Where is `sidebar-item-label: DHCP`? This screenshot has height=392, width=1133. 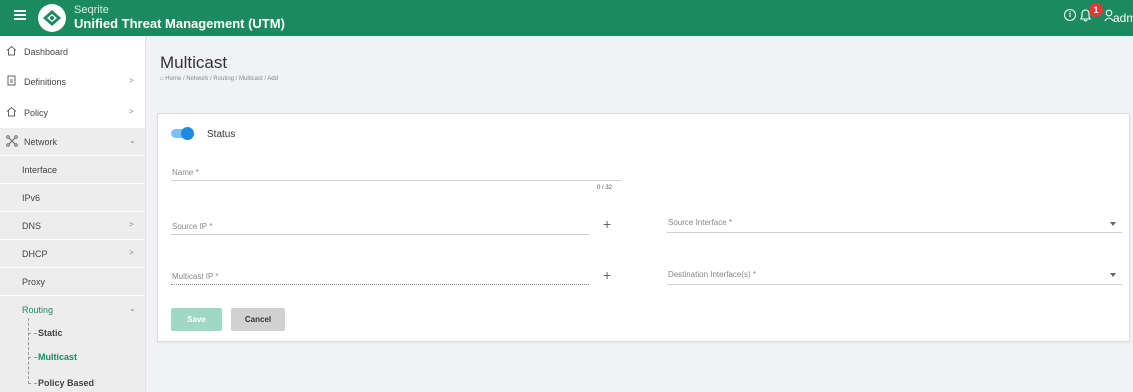
sidebar-item-label: DHCP is located at coordinates (35, 254).